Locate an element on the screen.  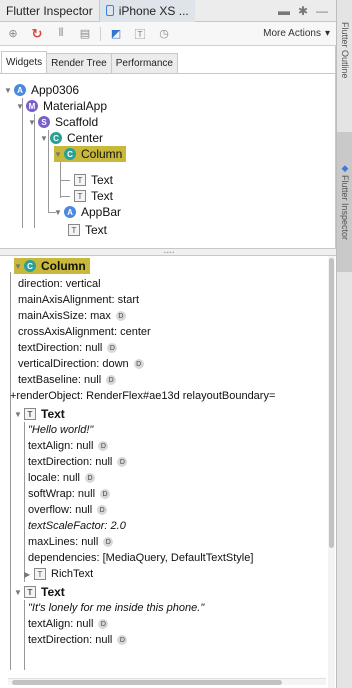
property-text: softWrap: null is located at coordinates (62, 494).